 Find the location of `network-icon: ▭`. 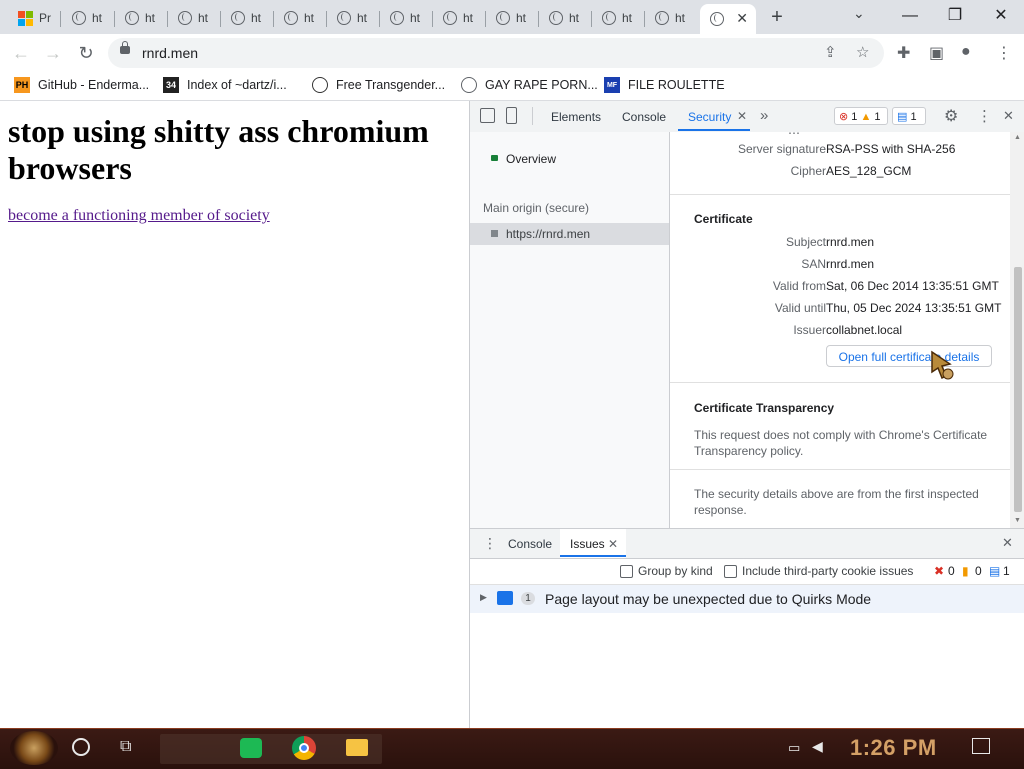

network-icon: ▭ is located at coordinates (796, 747).